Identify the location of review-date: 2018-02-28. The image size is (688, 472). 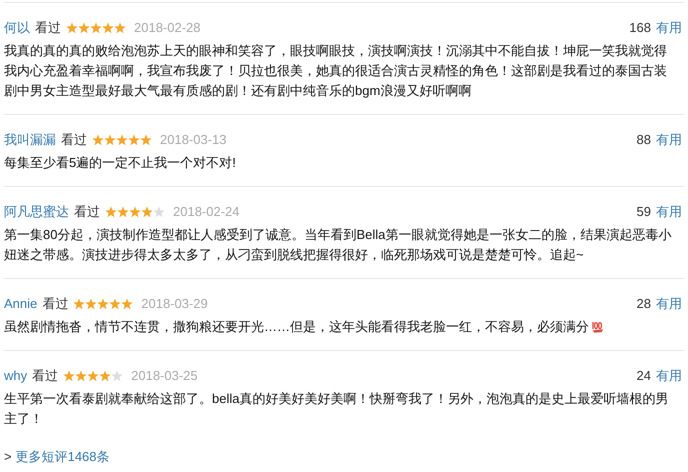
(167, 28).